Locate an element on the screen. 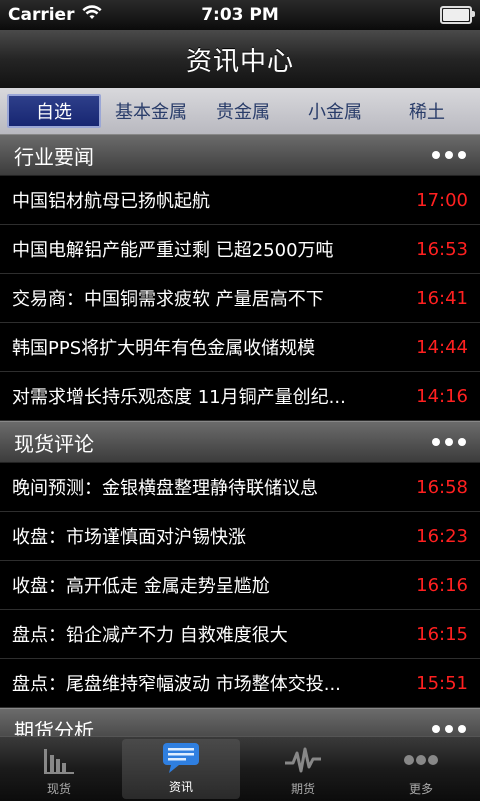 This screenshot has height=801, width=480. list-item: 晚间预测：金银横盘整理静待联储议息 16:58 is located at coordinates (240, 487).